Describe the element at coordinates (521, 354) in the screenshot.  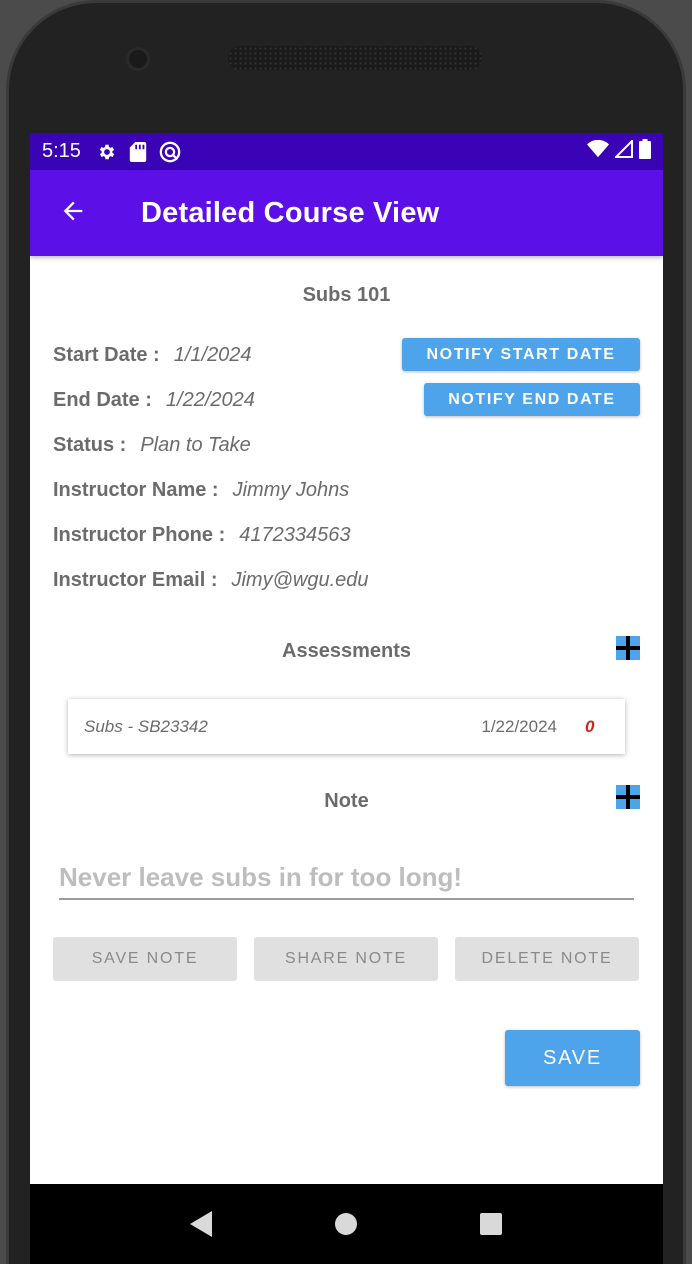
I see `notify-start-date-button: NOTIFY START DATE` at that location.